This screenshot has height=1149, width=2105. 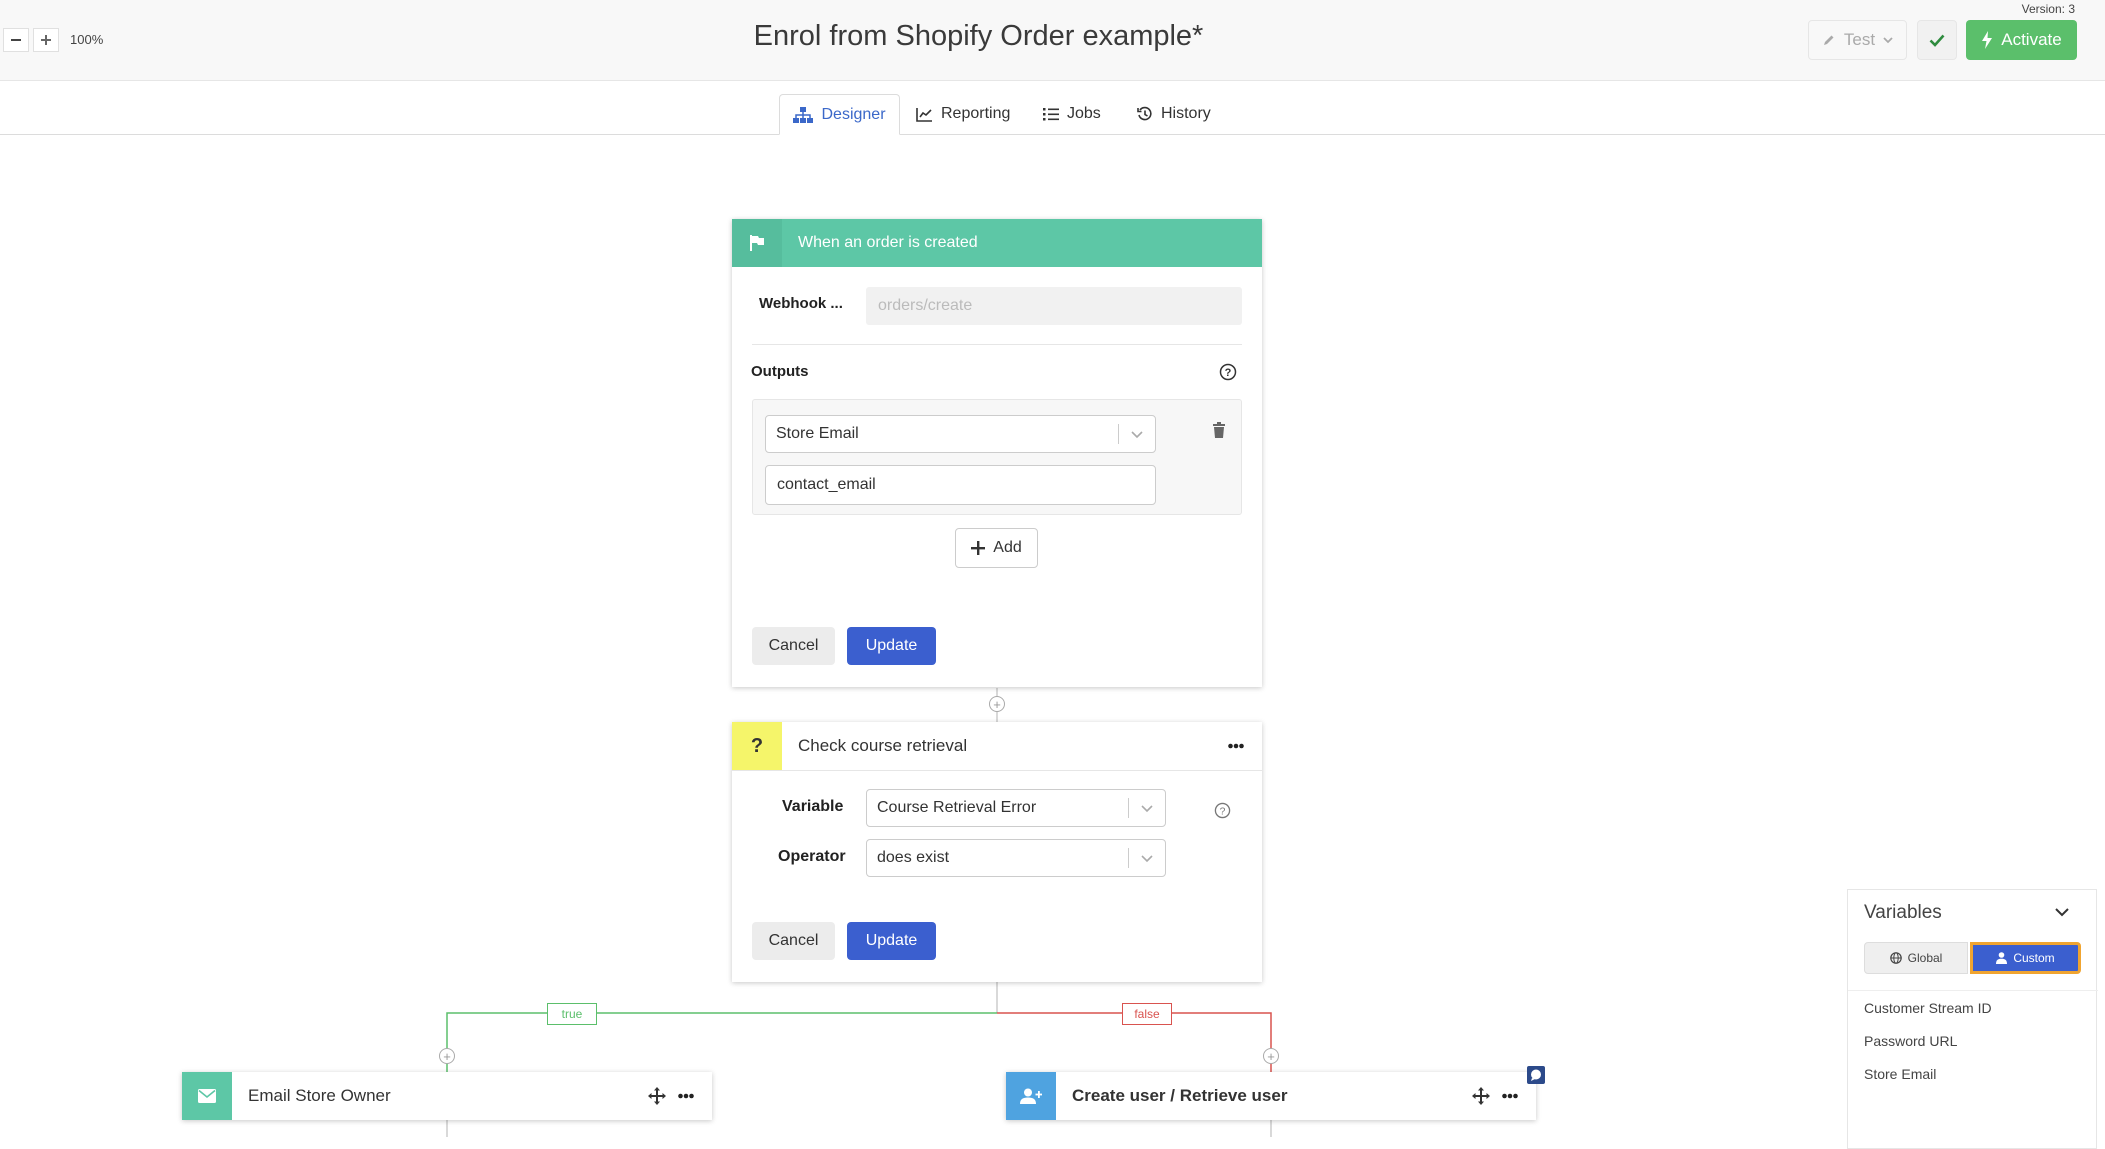 I want to click on user-plus-icon, so click(x=1031, y=1096).